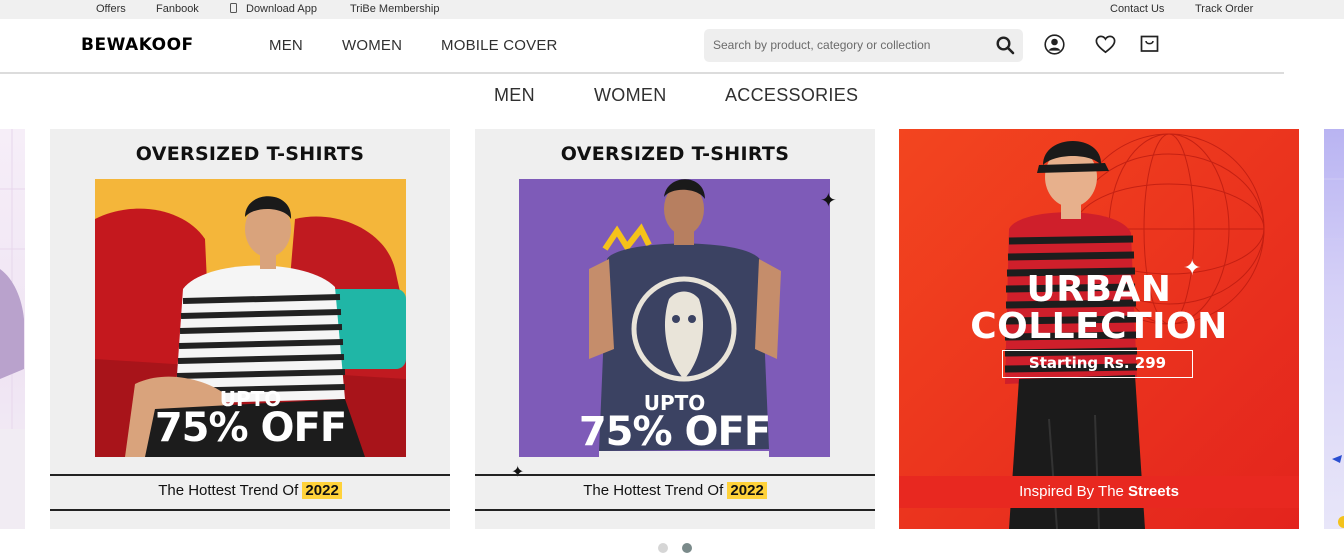 The image size is (1344, 559). I want to click on search-icon, so click(1005, 48).